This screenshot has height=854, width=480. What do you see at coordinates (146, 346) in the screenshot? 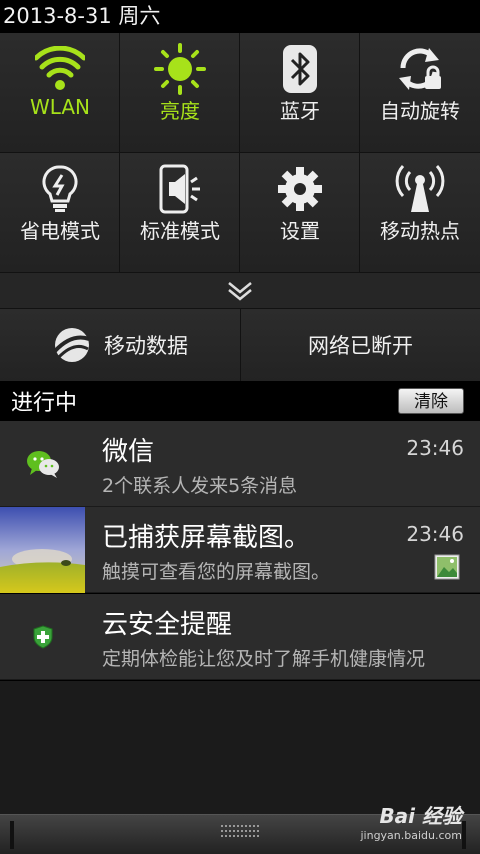
I see `mobile-data-label: 移动数据` at bounding box center [146, 346].